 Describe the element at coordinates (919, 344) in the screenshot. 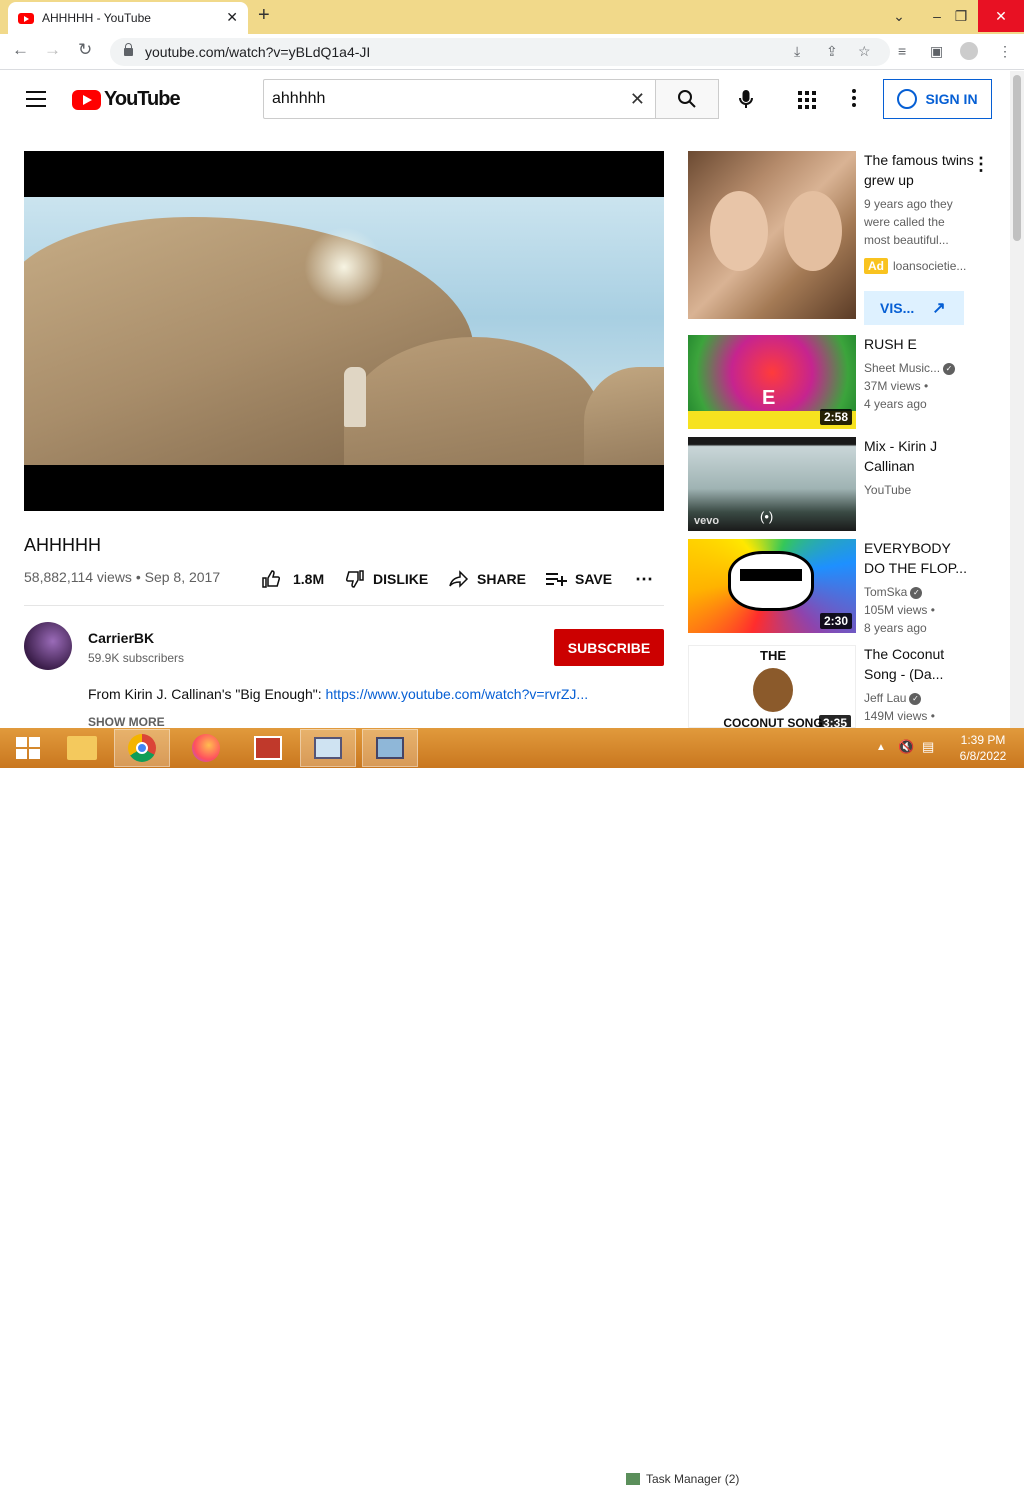

I see `video-title-link: RUSH E` at that location.